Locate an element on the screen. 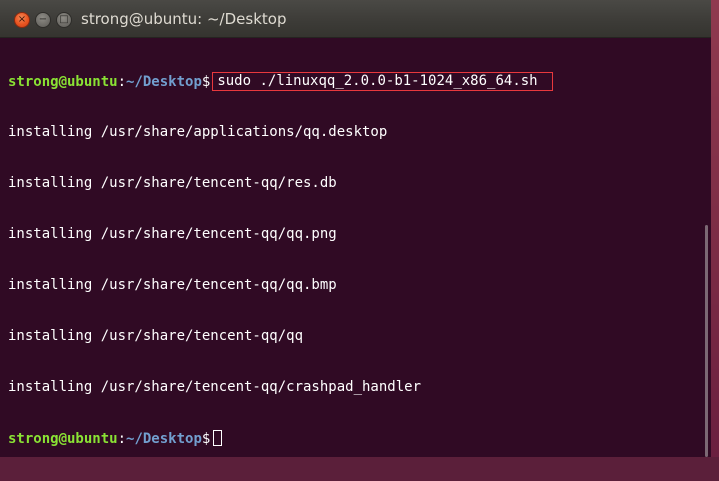 Image resolution: width=719 pixels, height=481 pixels. minimize-icon: − is located at coordinates (43, 19).